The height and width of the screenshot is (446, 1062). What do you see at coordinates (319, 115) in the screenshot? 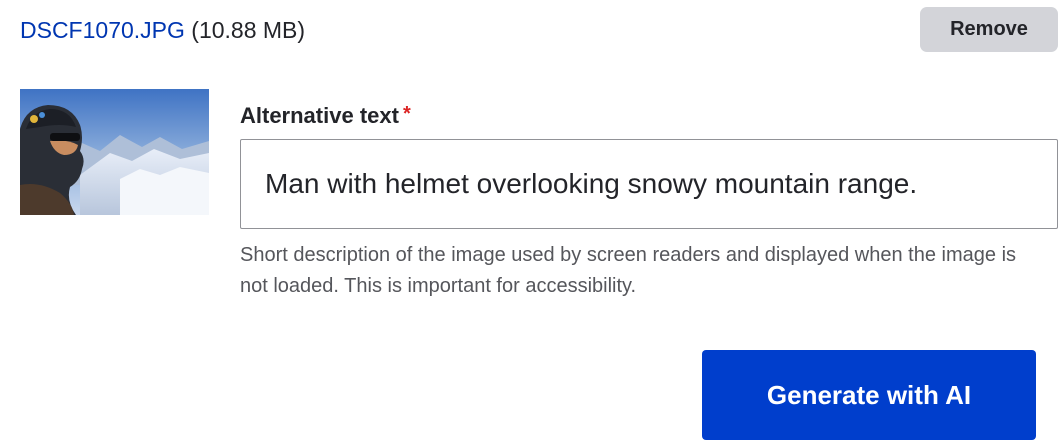
I see `alt-text-label-text: Alternative text` at bounding box center [319, 115].